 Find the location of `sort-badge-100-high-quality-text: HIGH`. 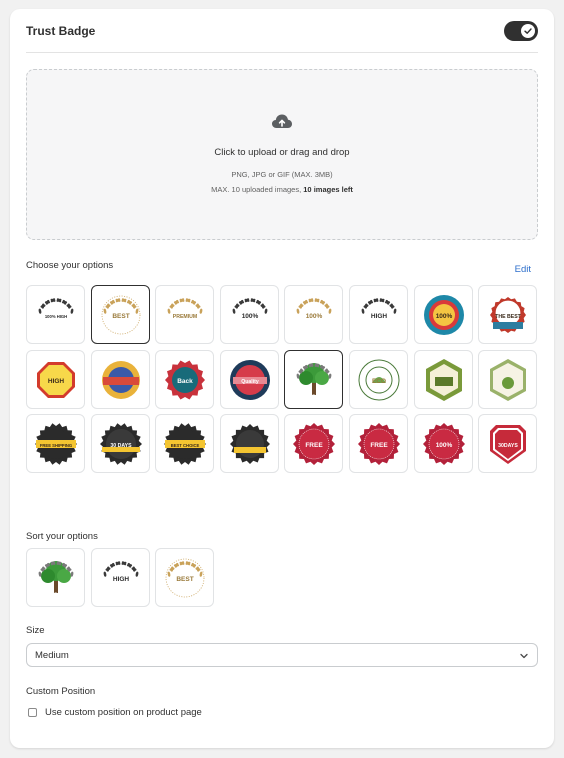

sort-badge-100-high-quality-text: HIGH is located at coordinates (120, 579).